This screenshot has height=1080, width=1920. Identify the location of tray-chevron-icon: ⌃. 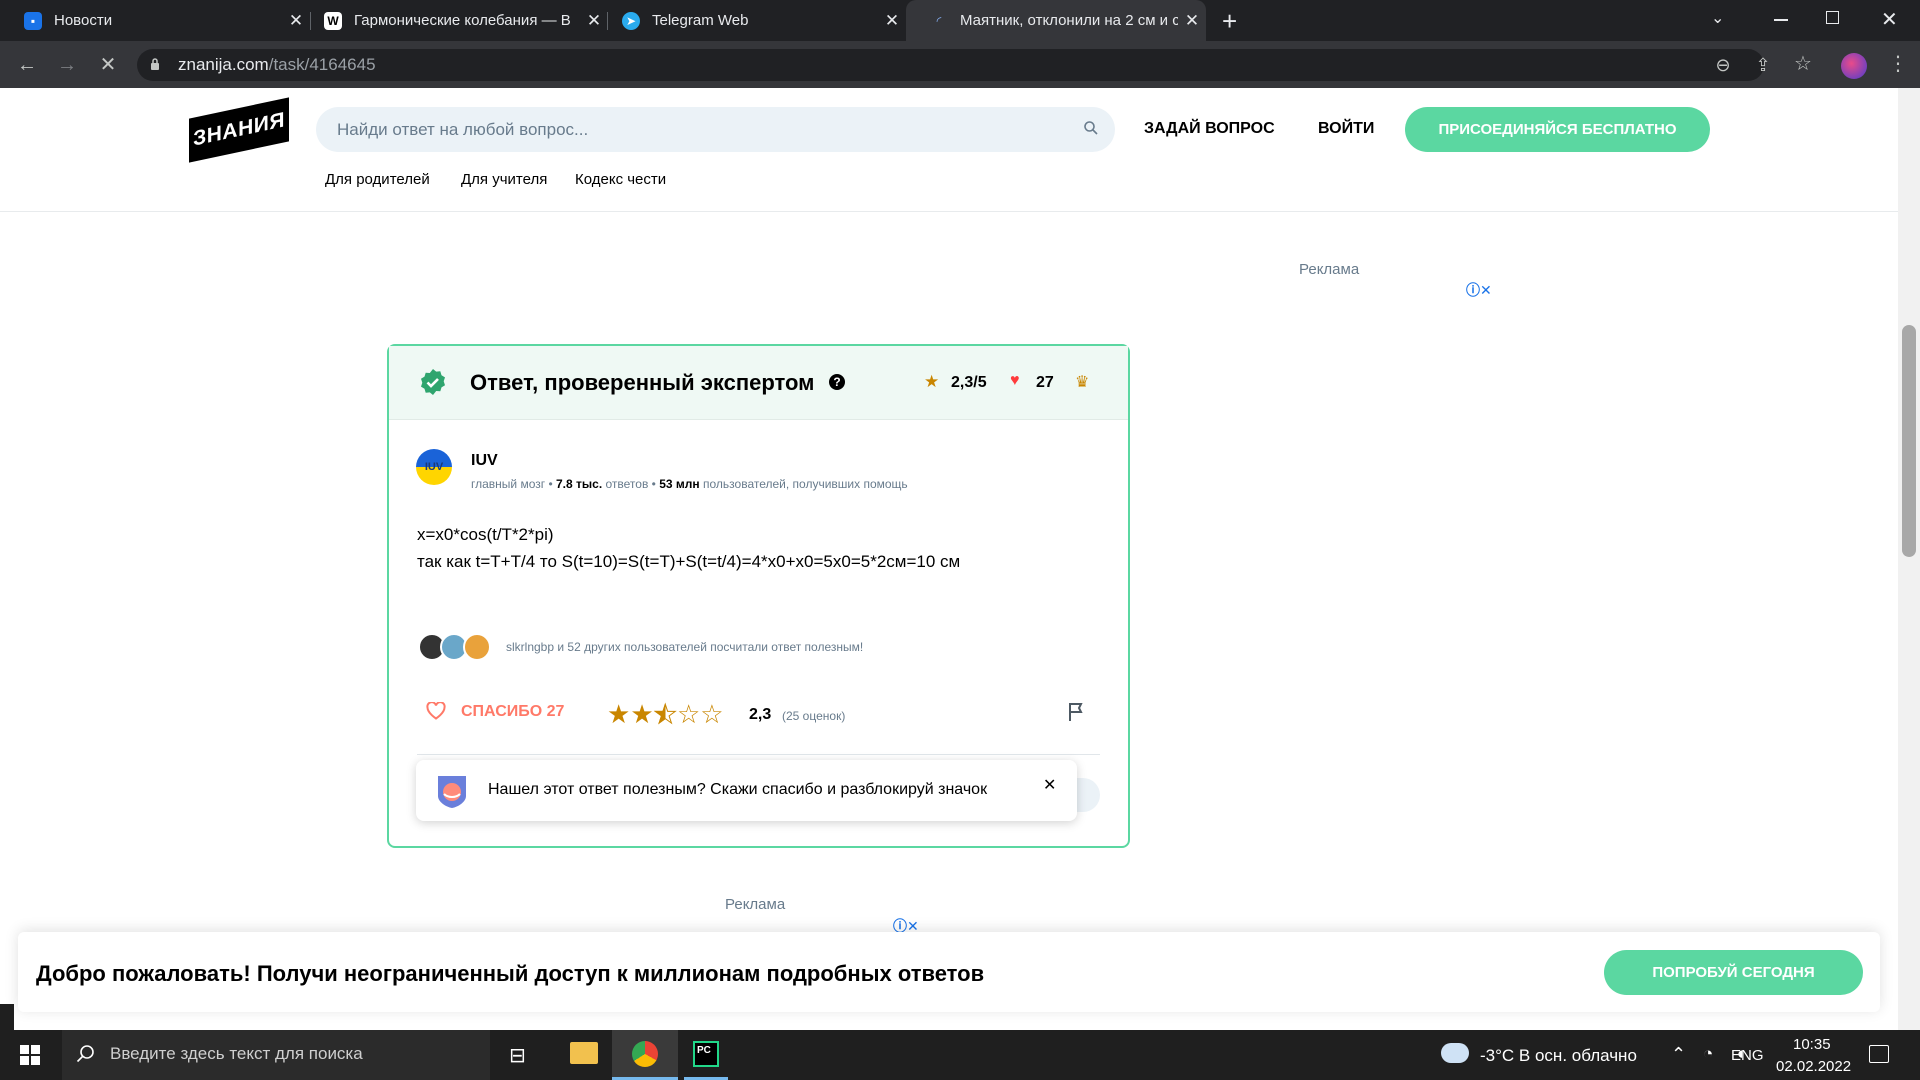
(1678, 1054).